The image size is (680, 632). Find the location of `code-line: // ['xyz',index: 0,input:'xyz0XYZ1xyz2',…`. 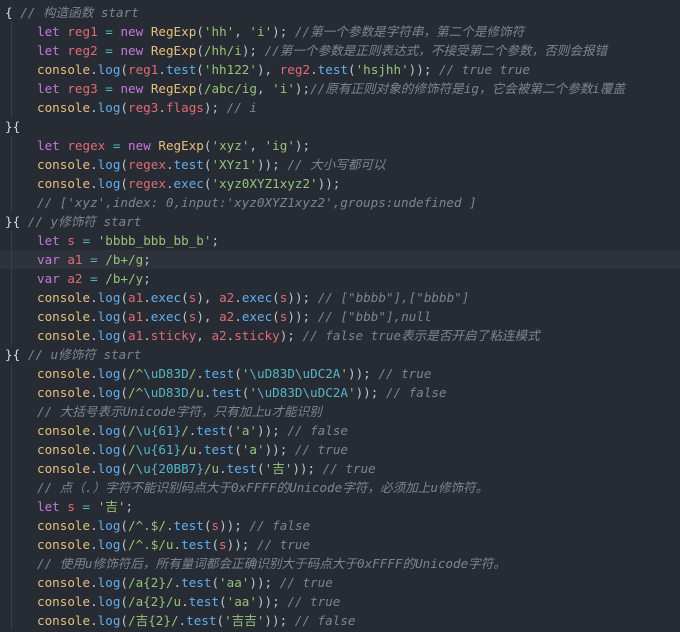

code-line: // ['xyz',index: 0,input:'xyz0XYZ1xyz2',… is located at coordinates (340, 202).